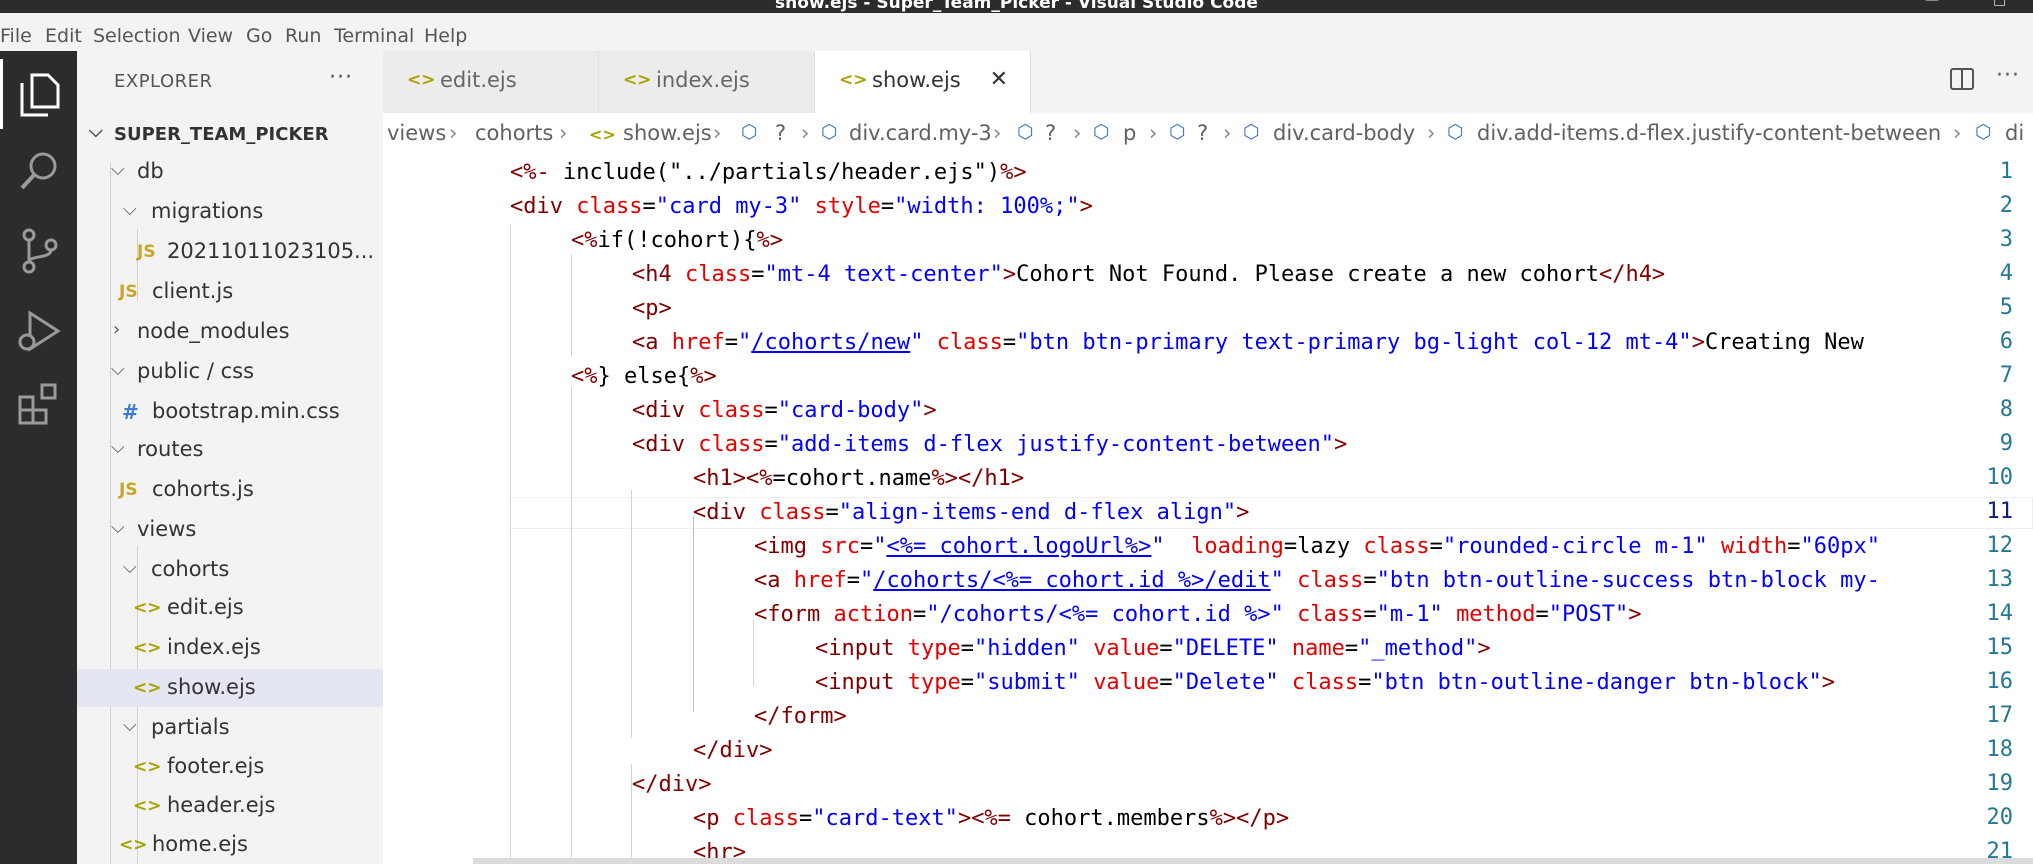  What do you see at coordinates (644, 377) in the screenshot?
I see `code-line: <%} else{%>` at bounding box center [644, 377].